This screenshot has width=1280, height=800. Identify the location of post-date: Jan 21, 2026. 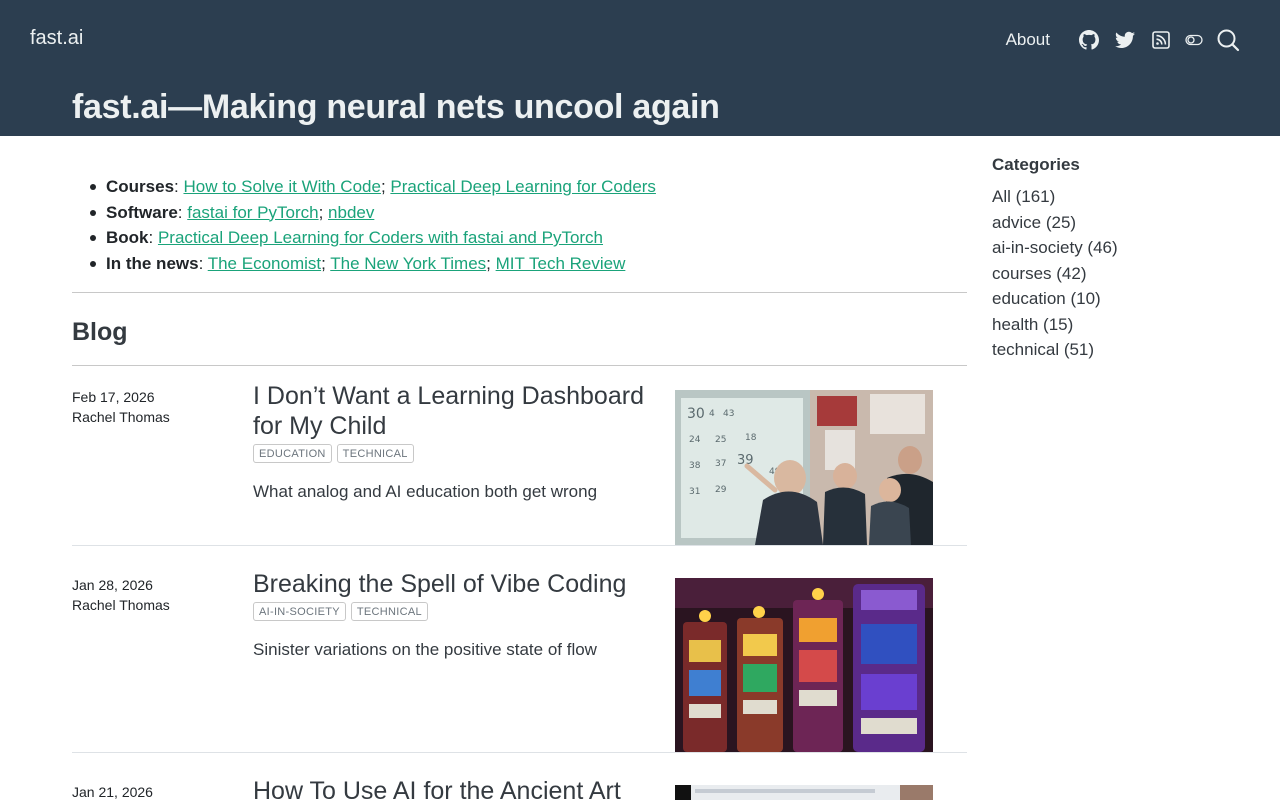
(112, 792).